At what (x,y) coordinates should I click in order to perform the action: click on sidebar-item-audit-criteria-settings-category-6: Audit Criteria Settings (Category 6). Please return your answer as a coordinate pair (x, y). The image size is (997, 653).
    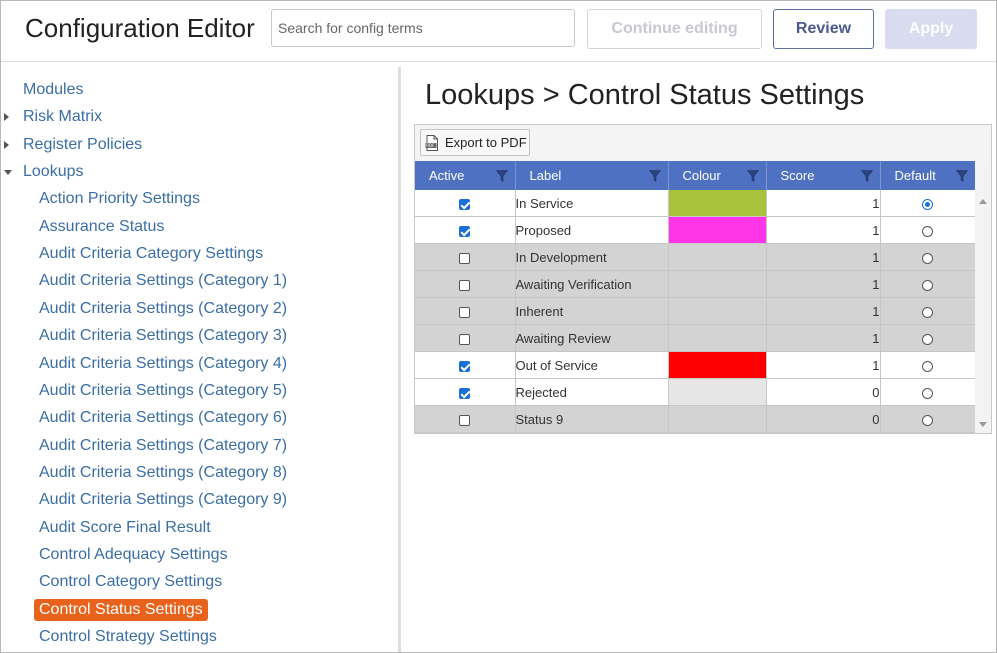
    Looking at the image, I should click on (163, 418).